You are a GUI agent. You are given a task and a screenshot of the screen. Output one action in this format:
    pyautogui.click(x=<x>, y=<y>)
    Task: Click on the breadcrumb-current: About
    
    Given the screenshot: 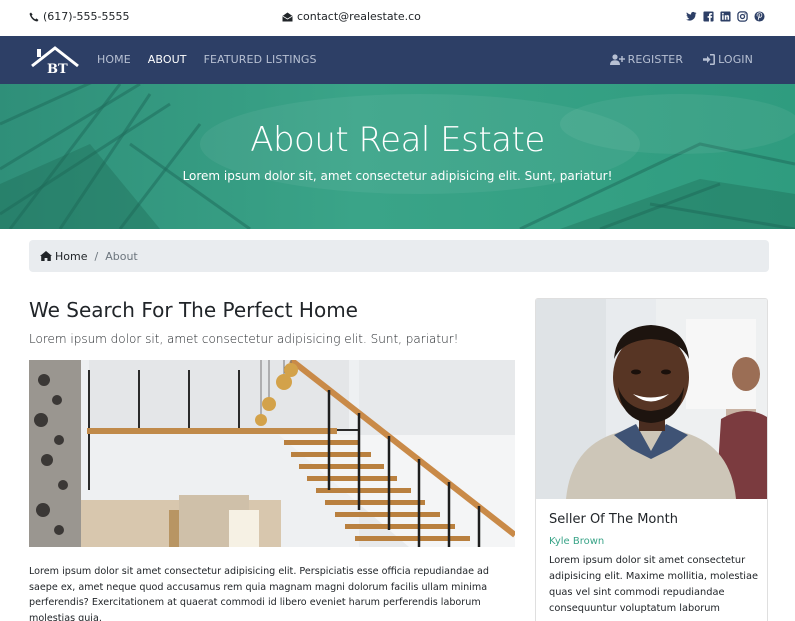 What is the action you would take?
    pyautogui.click(x=121, y=256)
    